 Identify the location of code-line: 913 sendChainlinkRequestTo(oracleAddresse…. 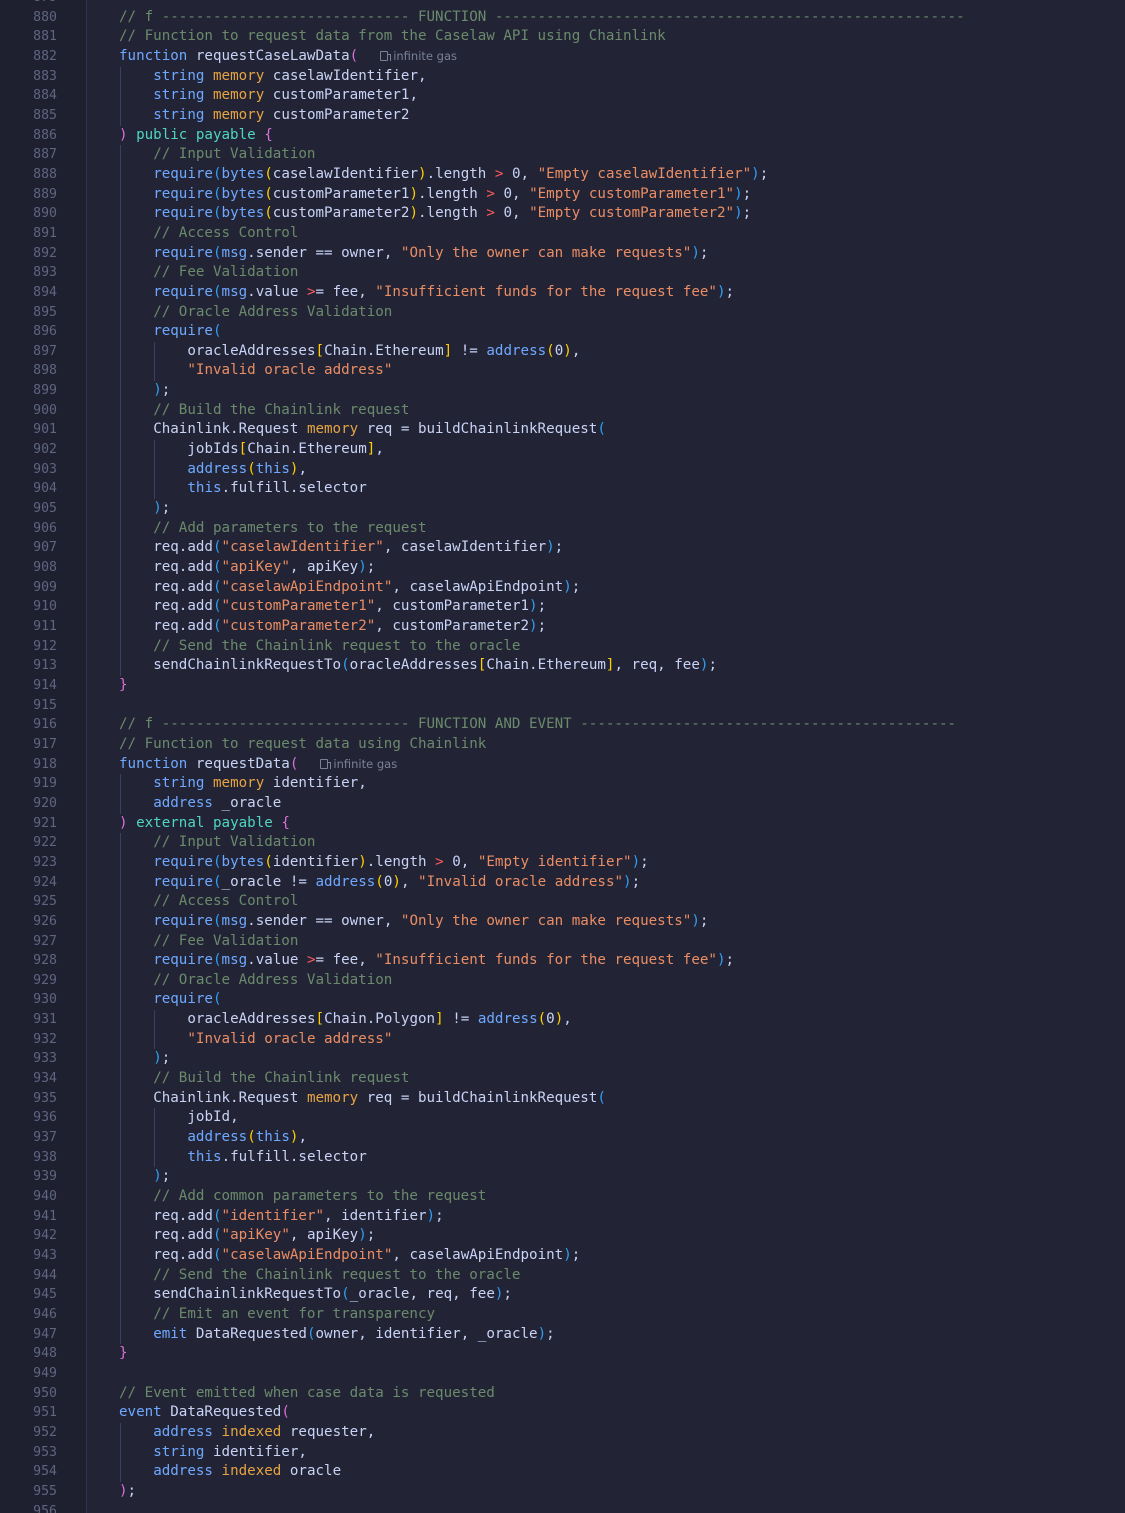
(562, 666).